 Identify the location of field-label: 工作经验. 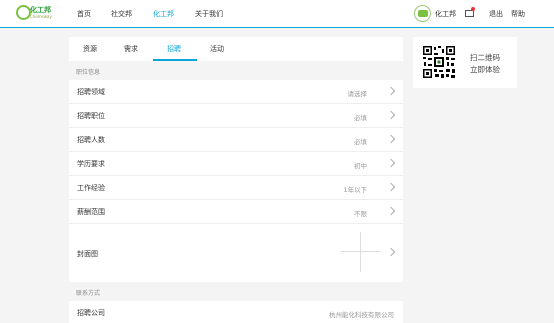
(91, 188).